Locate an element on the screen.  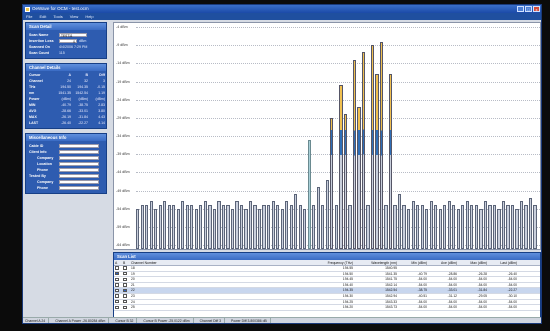
channel-details-row-label: AVG is located at coordinates (33, 111).